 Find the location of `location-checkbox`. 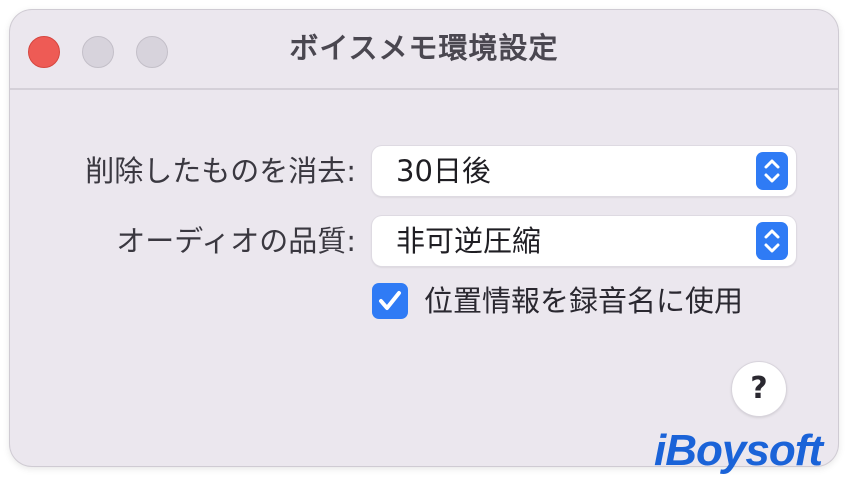

location-checkbox is located at coordinates (390, 301).